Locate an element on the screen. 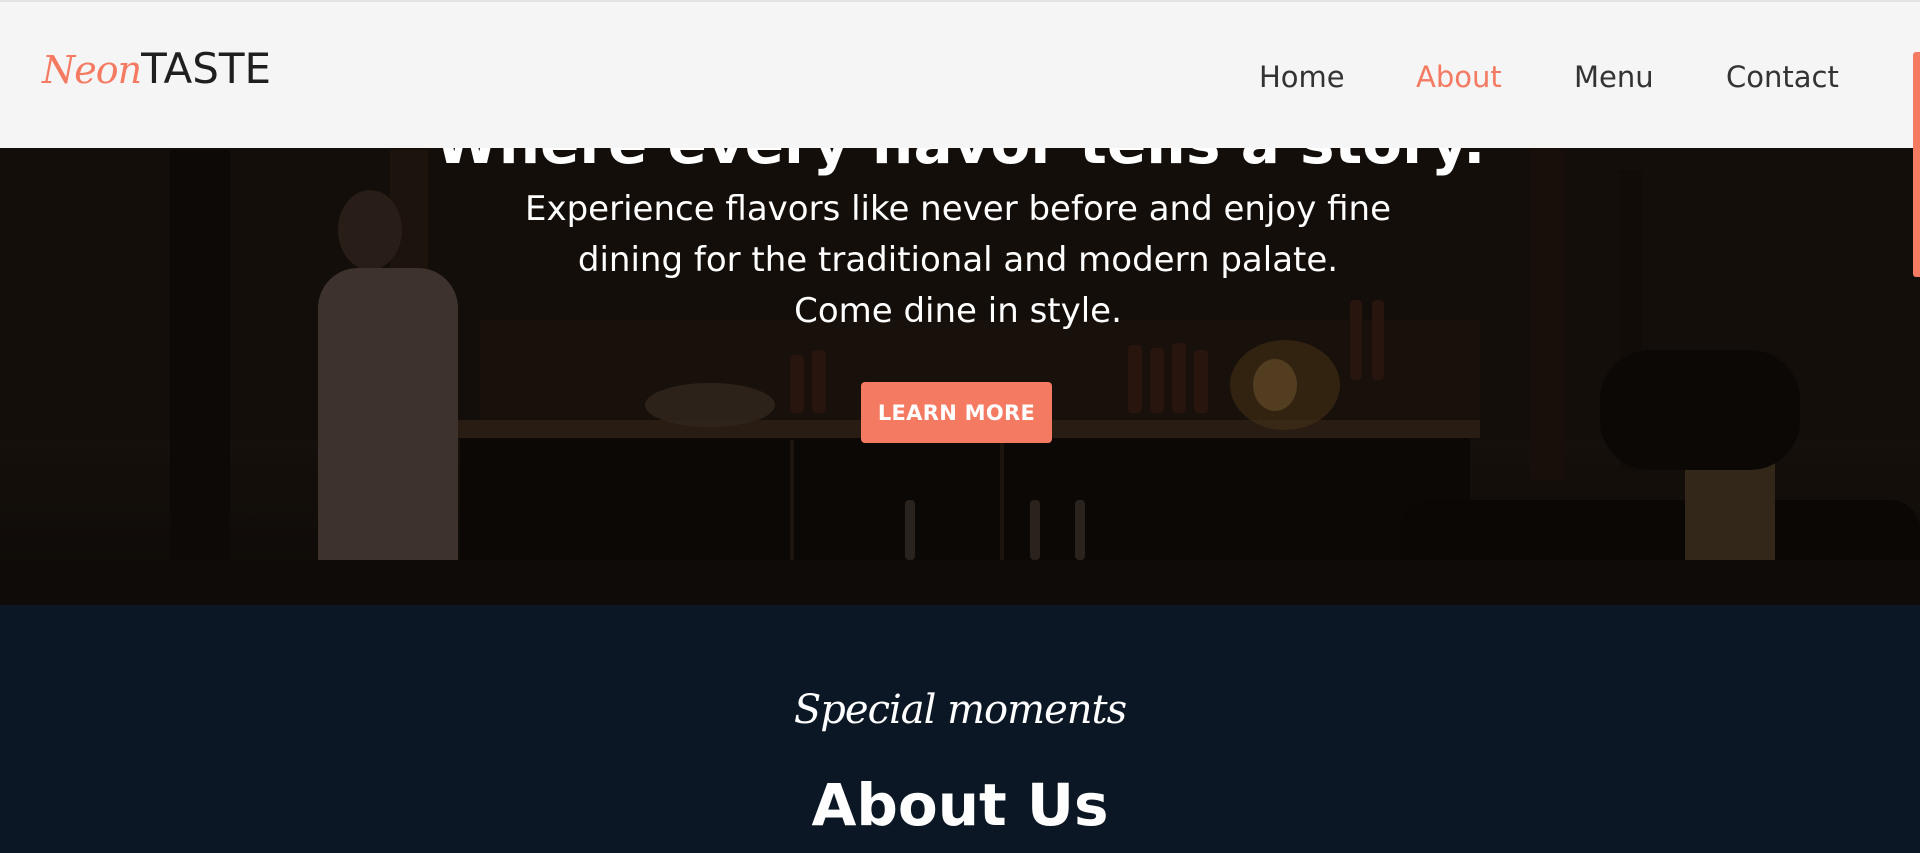  learn-more-button: LEARN MORE is located at coordinates (956, 412).